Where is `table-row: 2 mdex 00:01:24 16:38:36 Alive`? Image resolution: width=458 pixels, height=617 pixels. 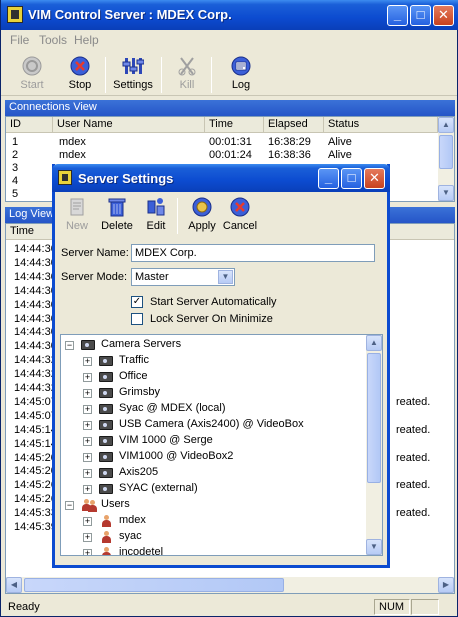
table-row: 2 mdex 00:01:24 16:38:36 Alive is located at coordinates (230, 155).